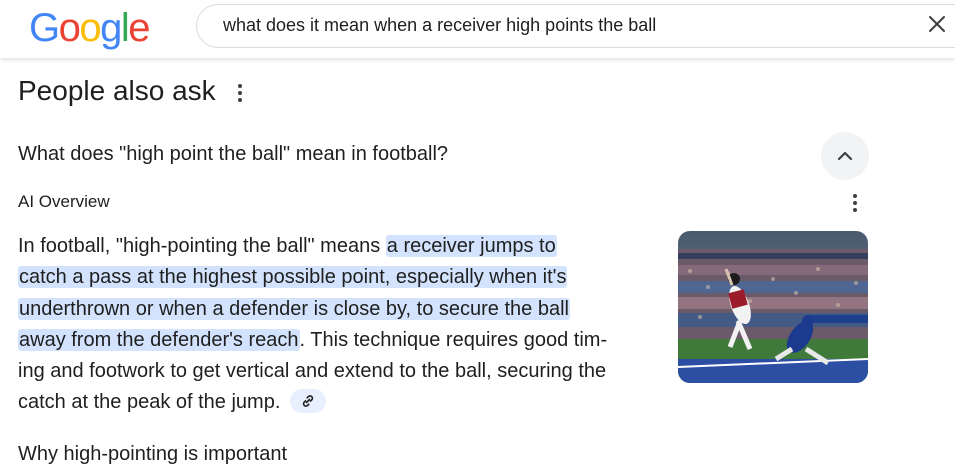  I want to click on answer-highlight: away from the defender's reach, so click(159, 339).